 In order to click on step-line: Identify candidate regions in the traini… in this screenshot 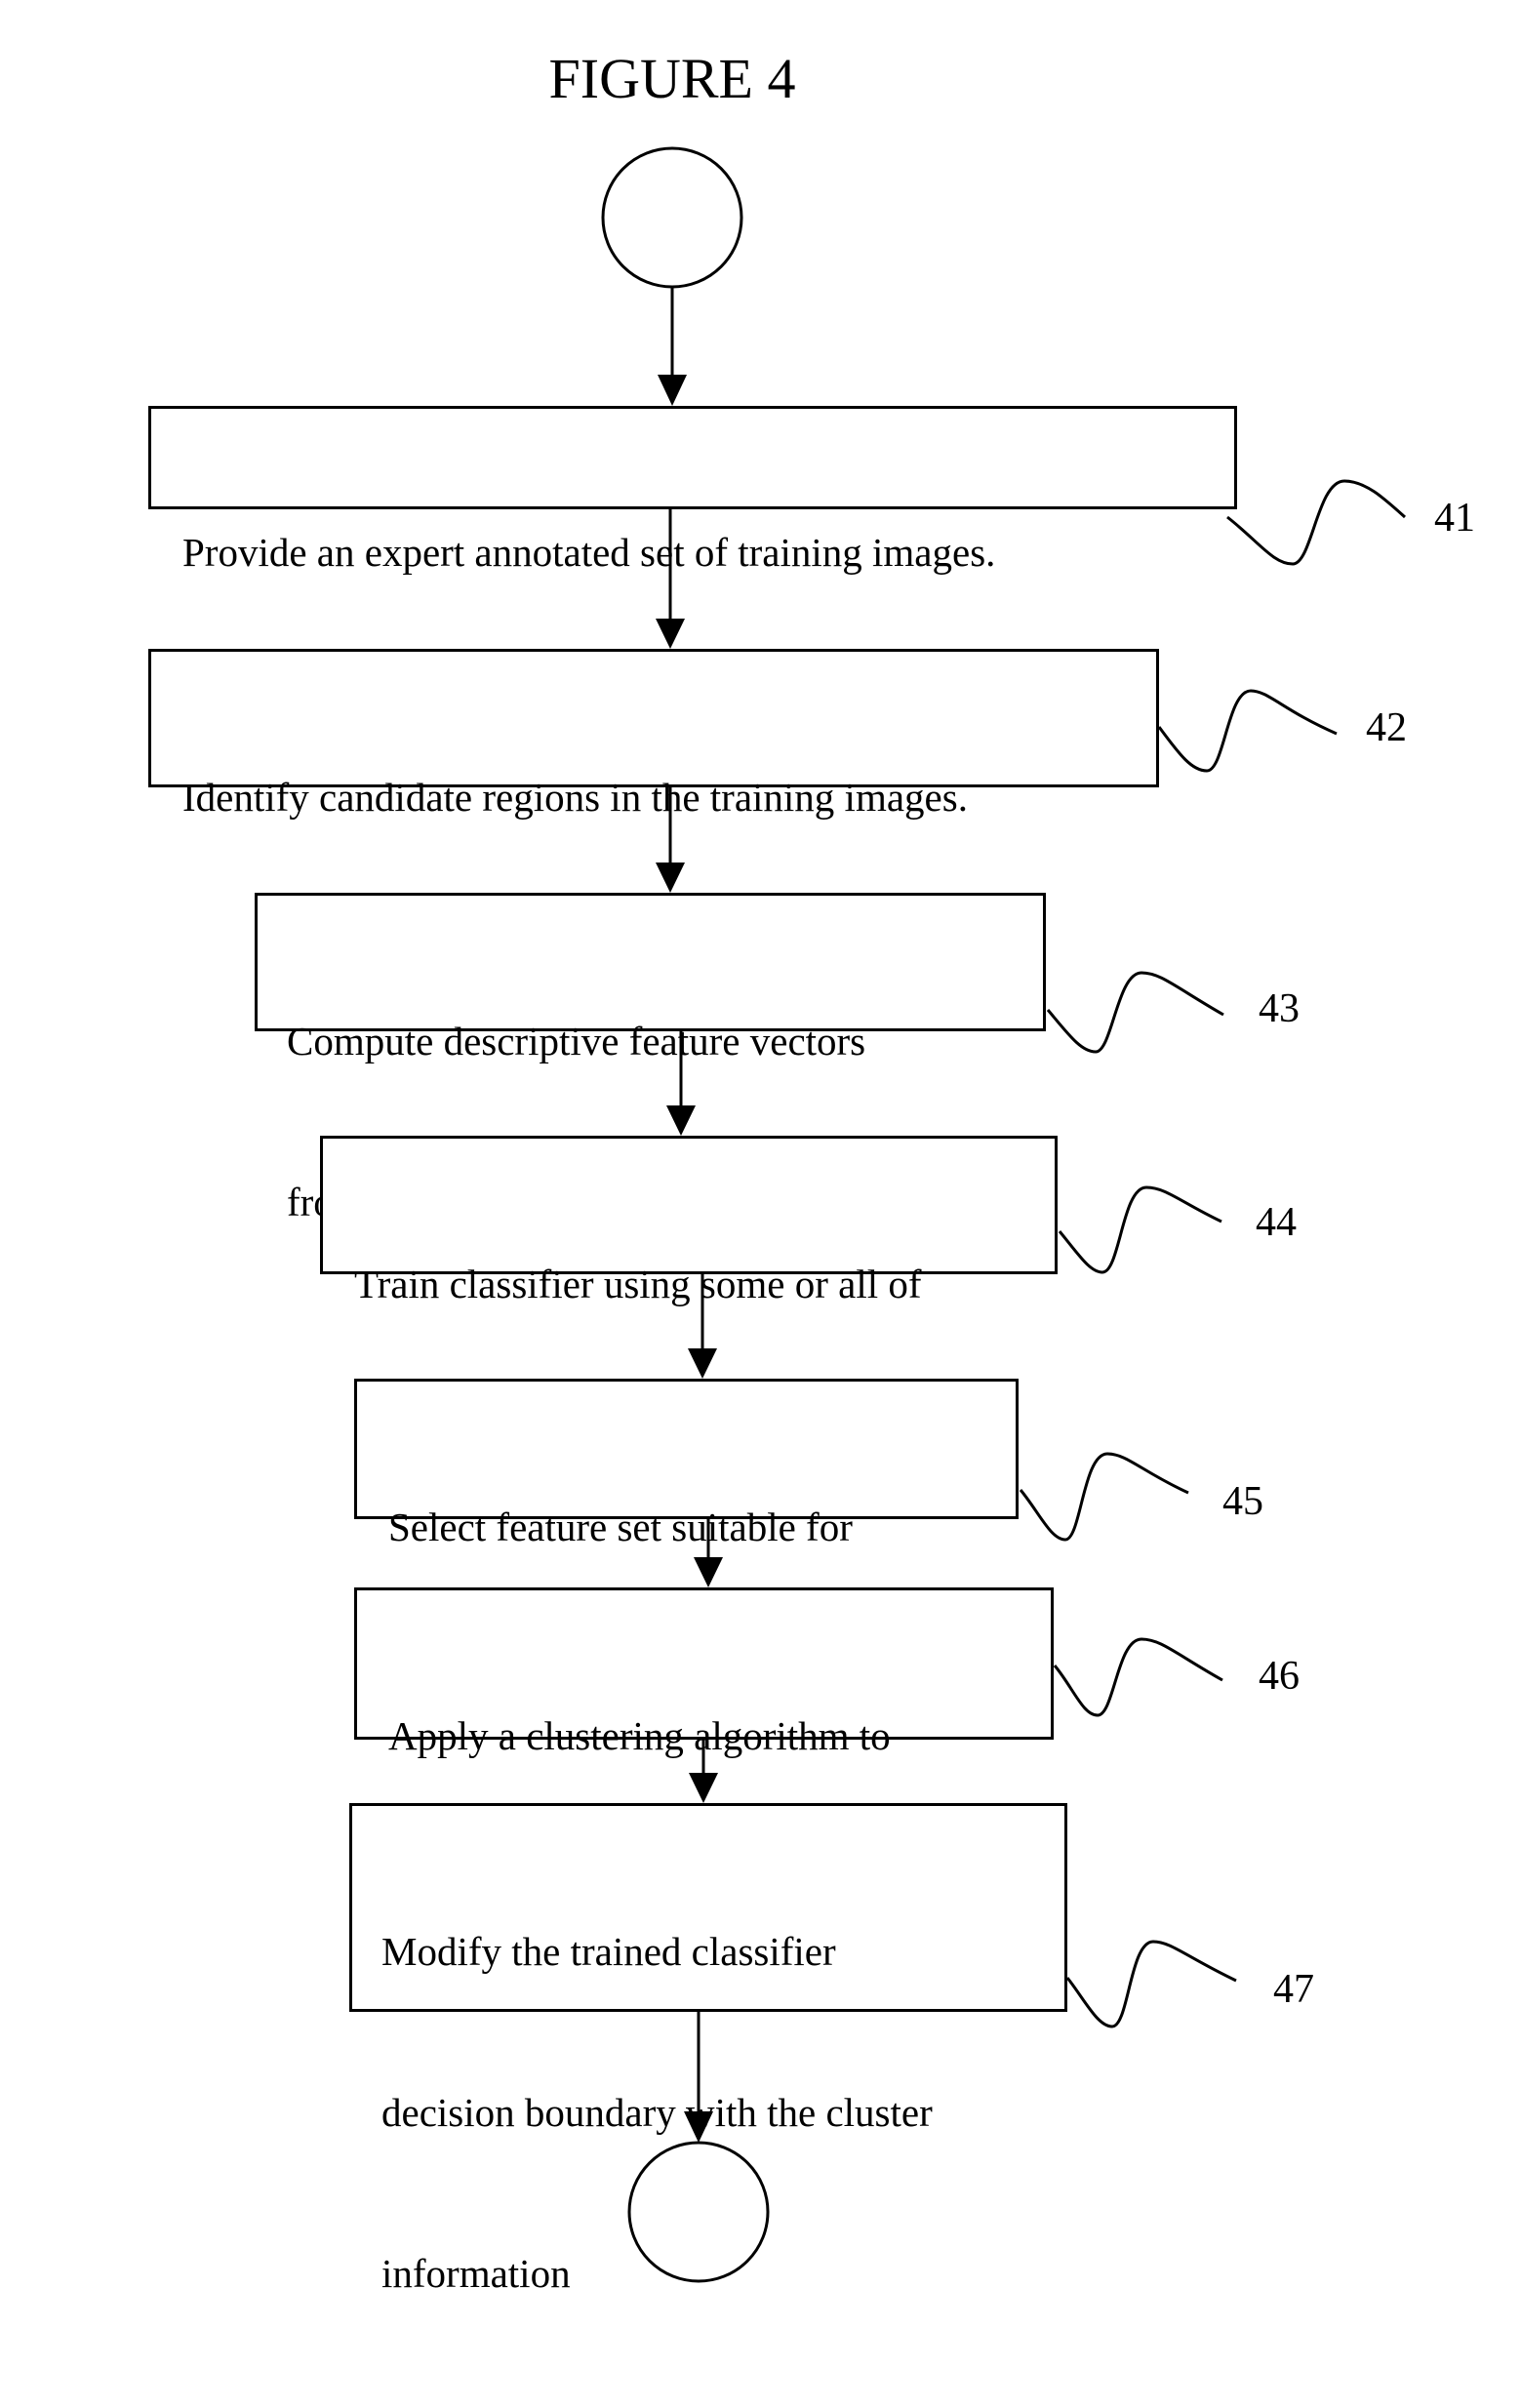, I will do `click(575, 797)`.